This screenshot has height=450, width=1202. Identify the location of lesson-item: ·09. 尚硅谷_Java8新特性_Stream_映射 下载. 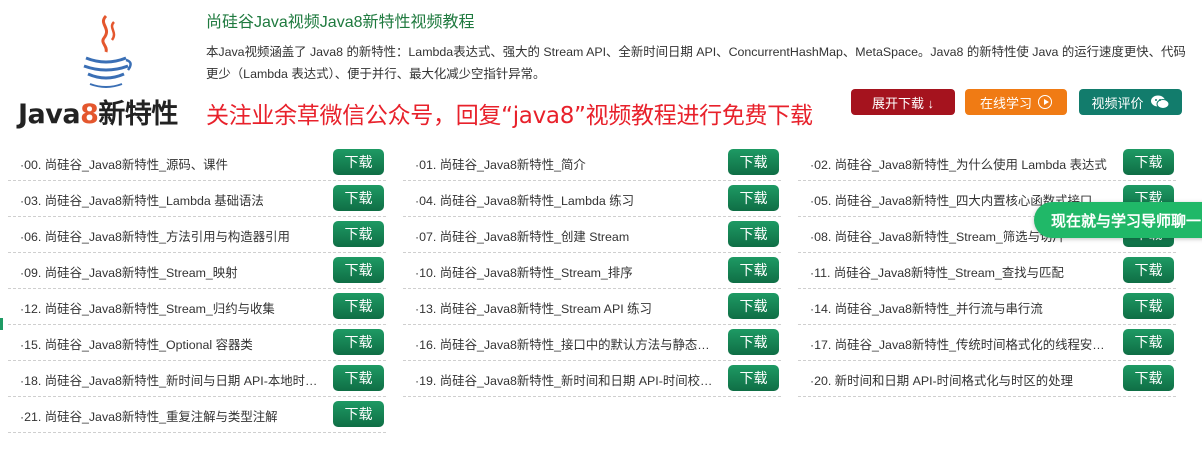
(197, 270).